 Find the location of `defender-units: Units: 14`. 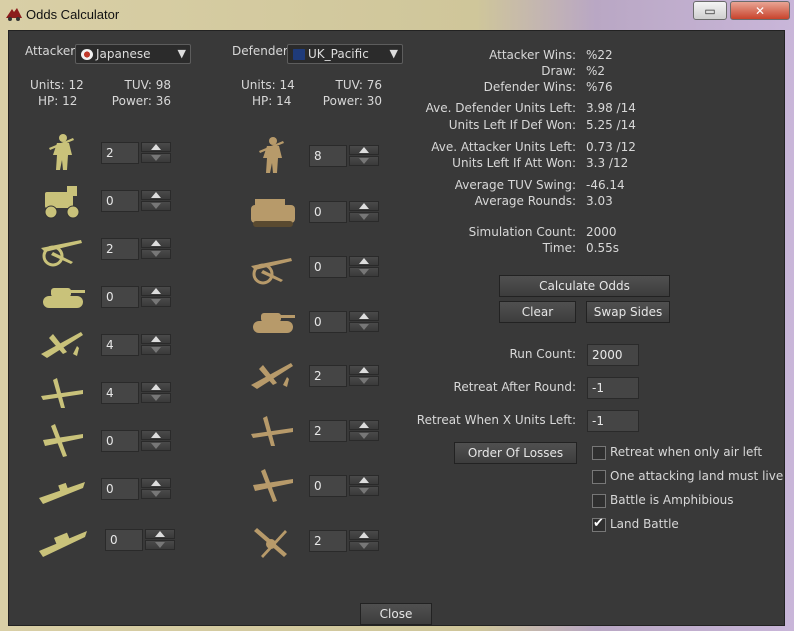

defender-units: Units: 14 is located at coordinates (268, 85).